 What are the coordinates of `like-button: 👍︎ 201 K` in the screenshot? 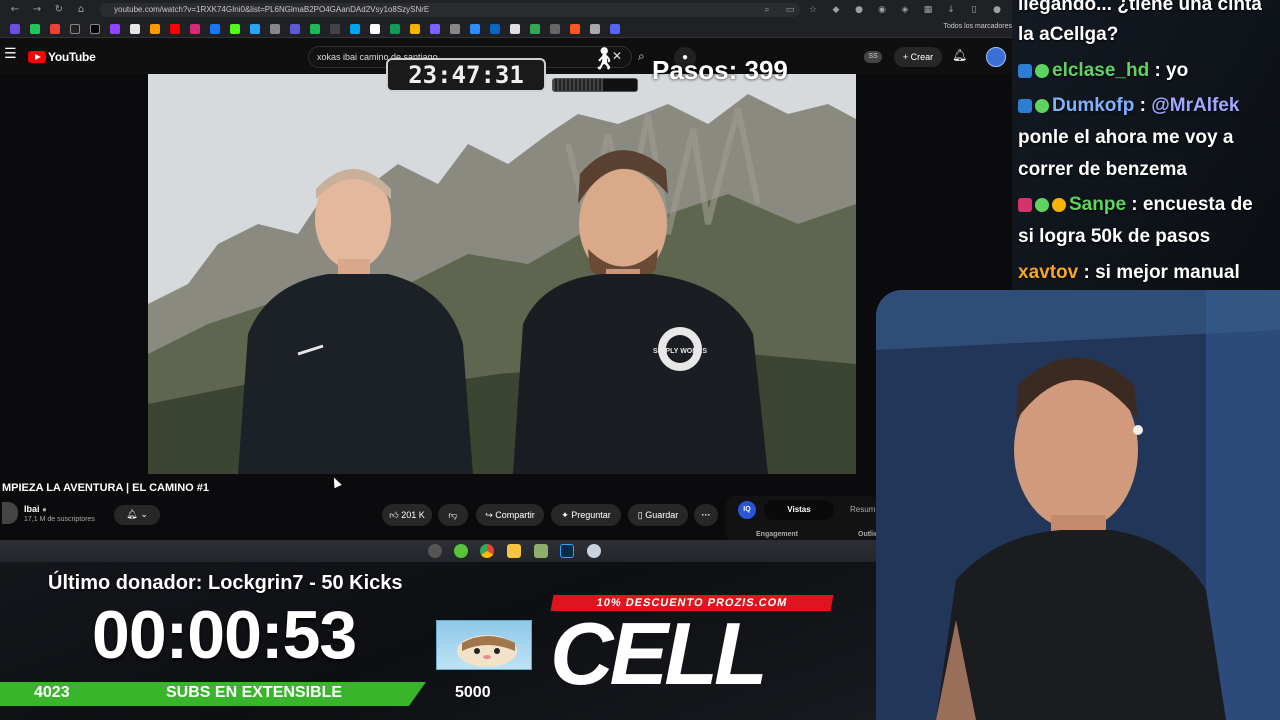 It's located at (407, 515).